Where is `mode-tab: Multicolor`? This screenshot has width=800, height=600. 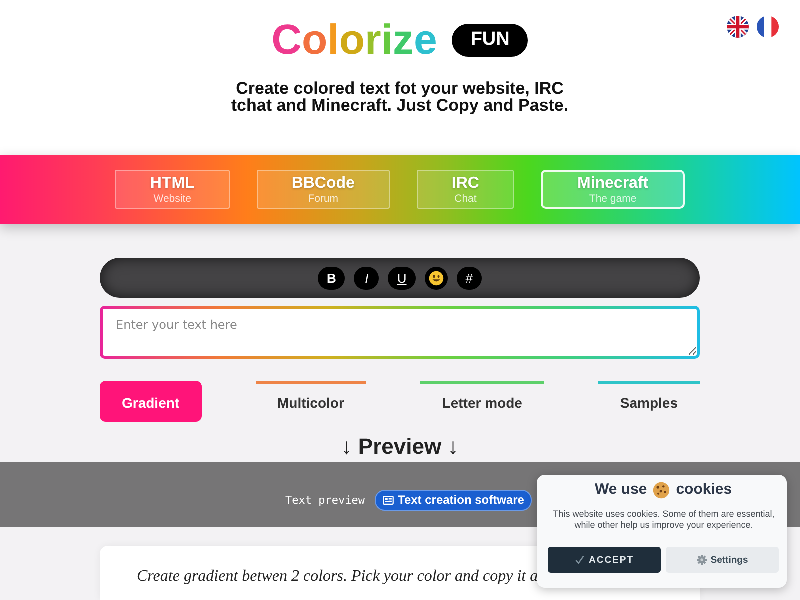 mode-tab: Multicolor is located at coordinates (311, 401).